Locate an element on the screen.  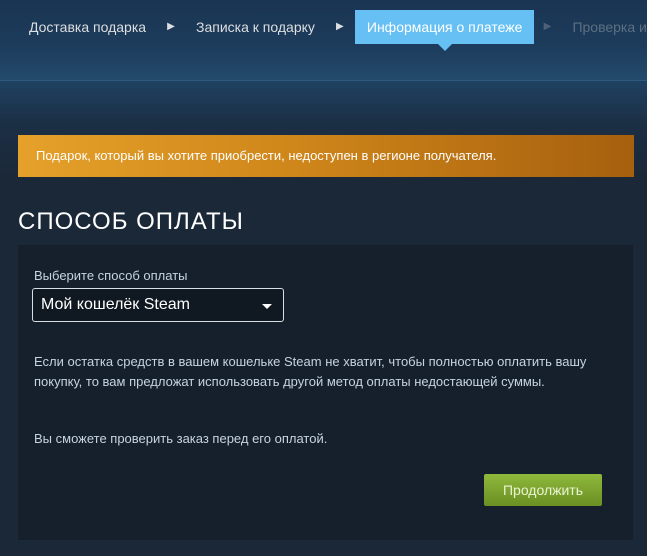
payment-method-select: Мой кошелёк Steam is located at coordinates (158, 305).